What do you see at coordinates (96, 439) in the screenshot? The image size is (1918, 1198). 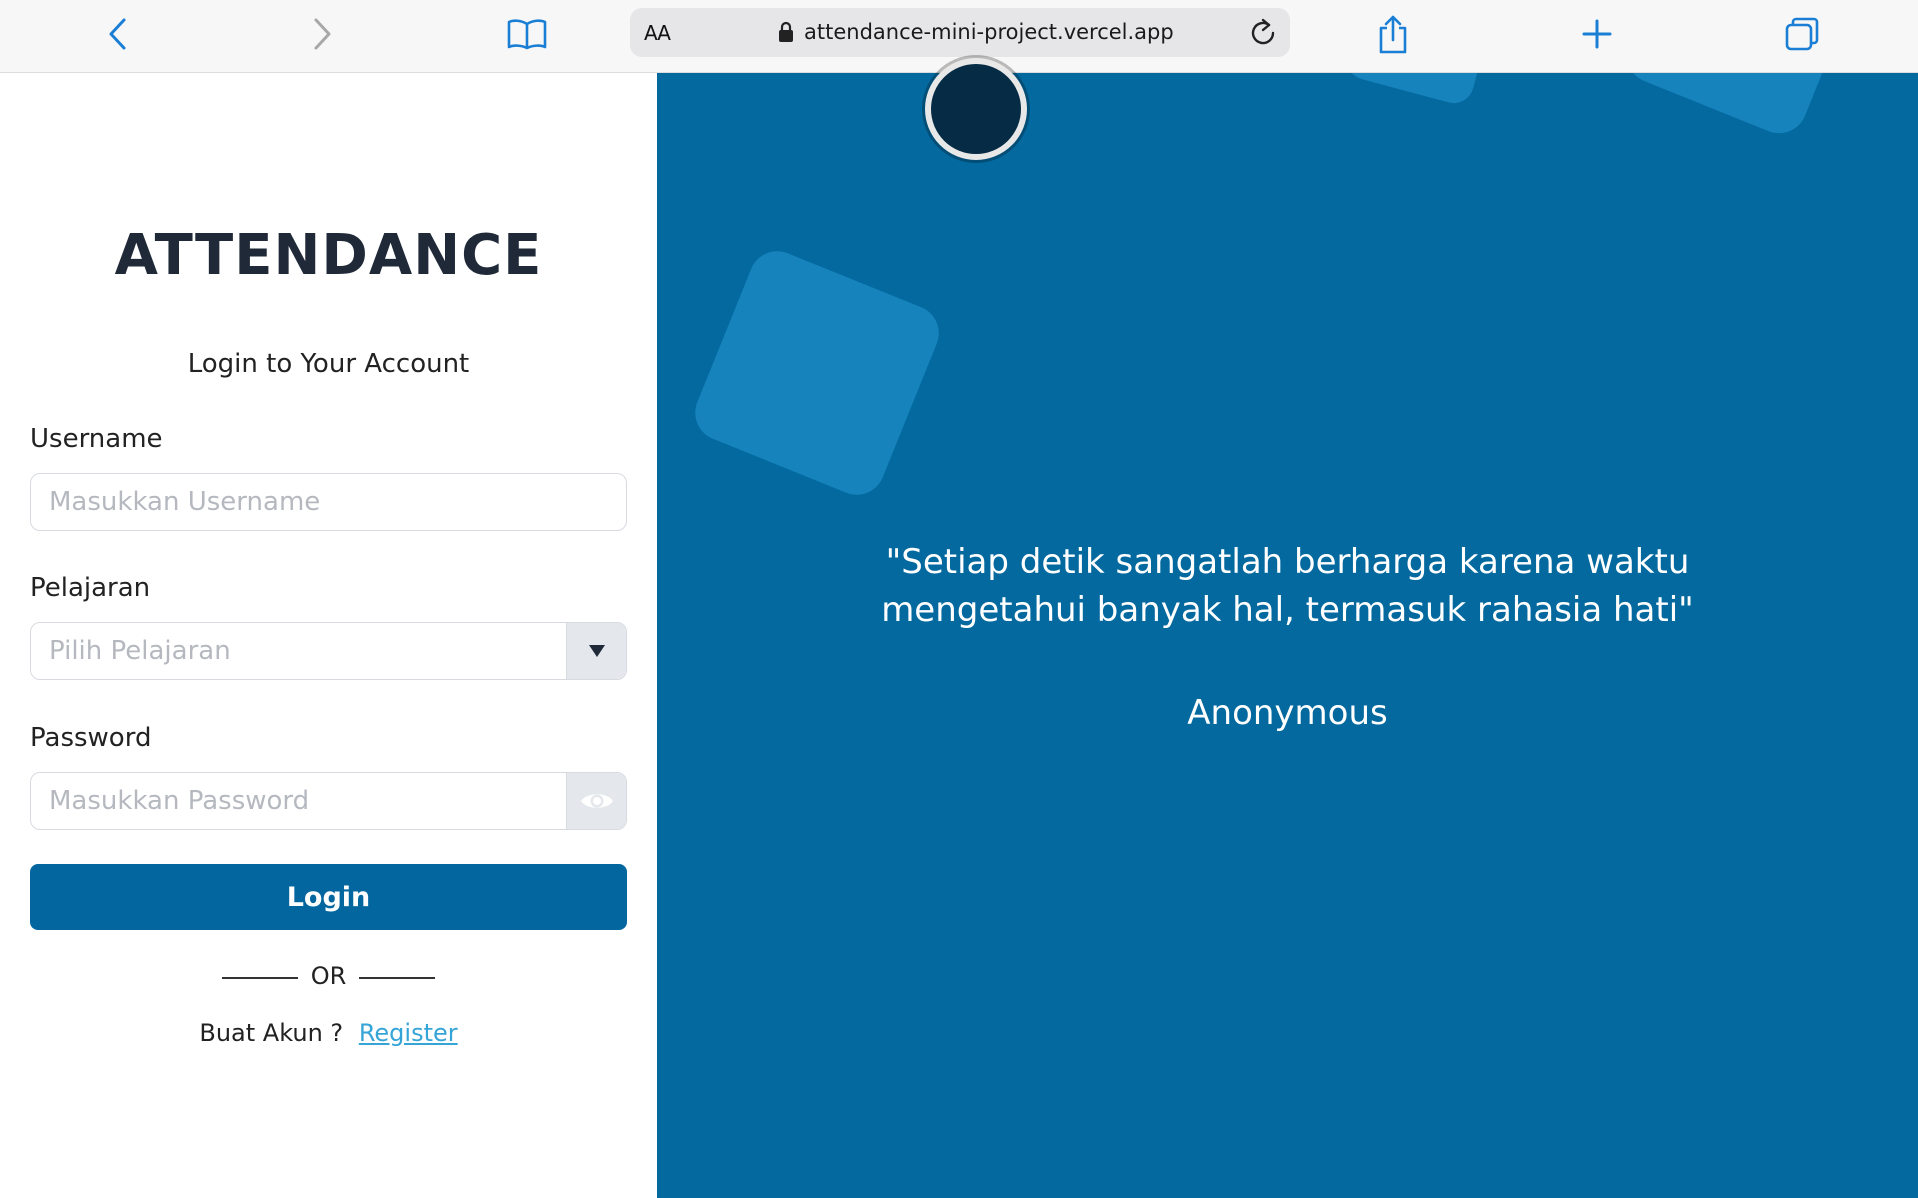 I see `username-label: Username` at bounding box center [96, 439].